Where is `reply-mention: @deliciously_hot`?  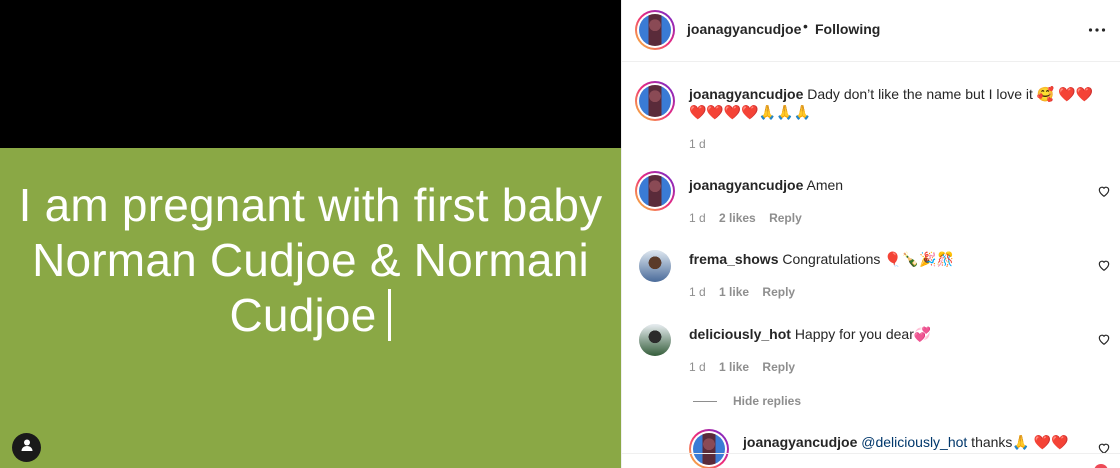 reply-mention: @deliciously_hot is located at coordinates (914, 442).